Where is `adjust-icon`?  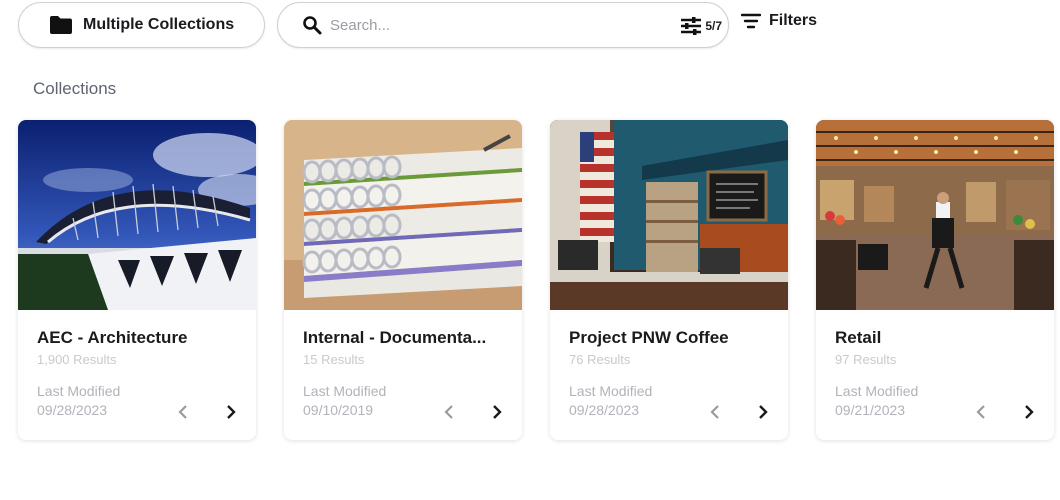 adjust-icon is located at coordinates (691, 26).